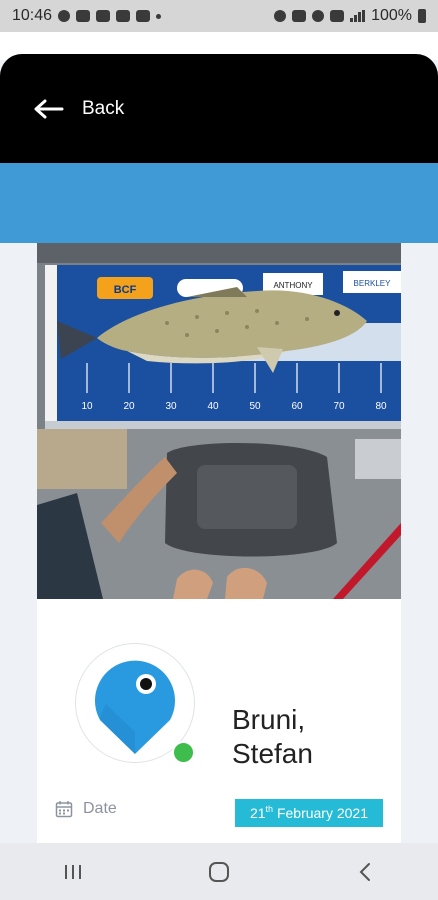 Image resolution: width=438 pixels, height=900 pixels. I want to click on date-badge: 21th February 2021, so click(309, 813).